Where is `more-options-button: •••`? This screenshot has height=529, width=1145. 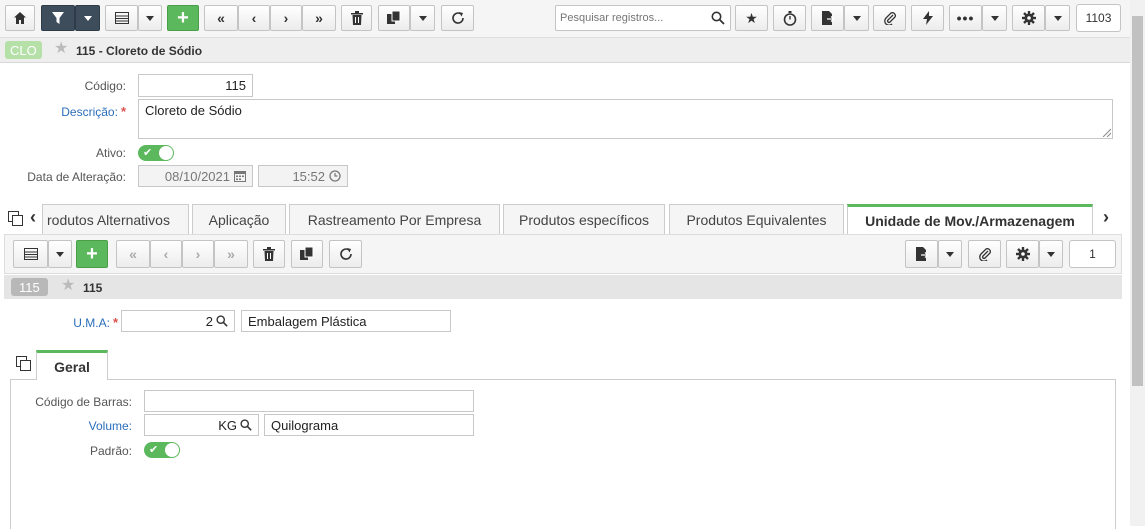 more-options-button: ••• is located at coordinates (965, 18).